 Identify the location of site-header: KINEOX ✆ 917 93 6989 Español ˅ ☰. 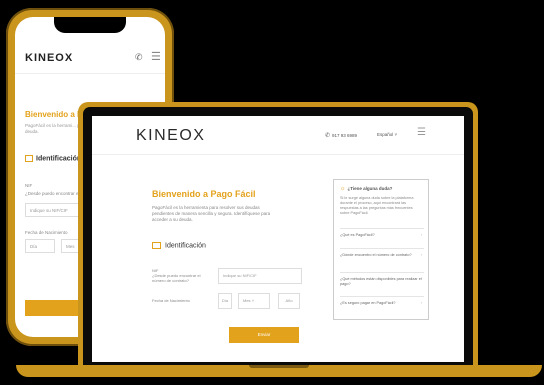
(278, 135).